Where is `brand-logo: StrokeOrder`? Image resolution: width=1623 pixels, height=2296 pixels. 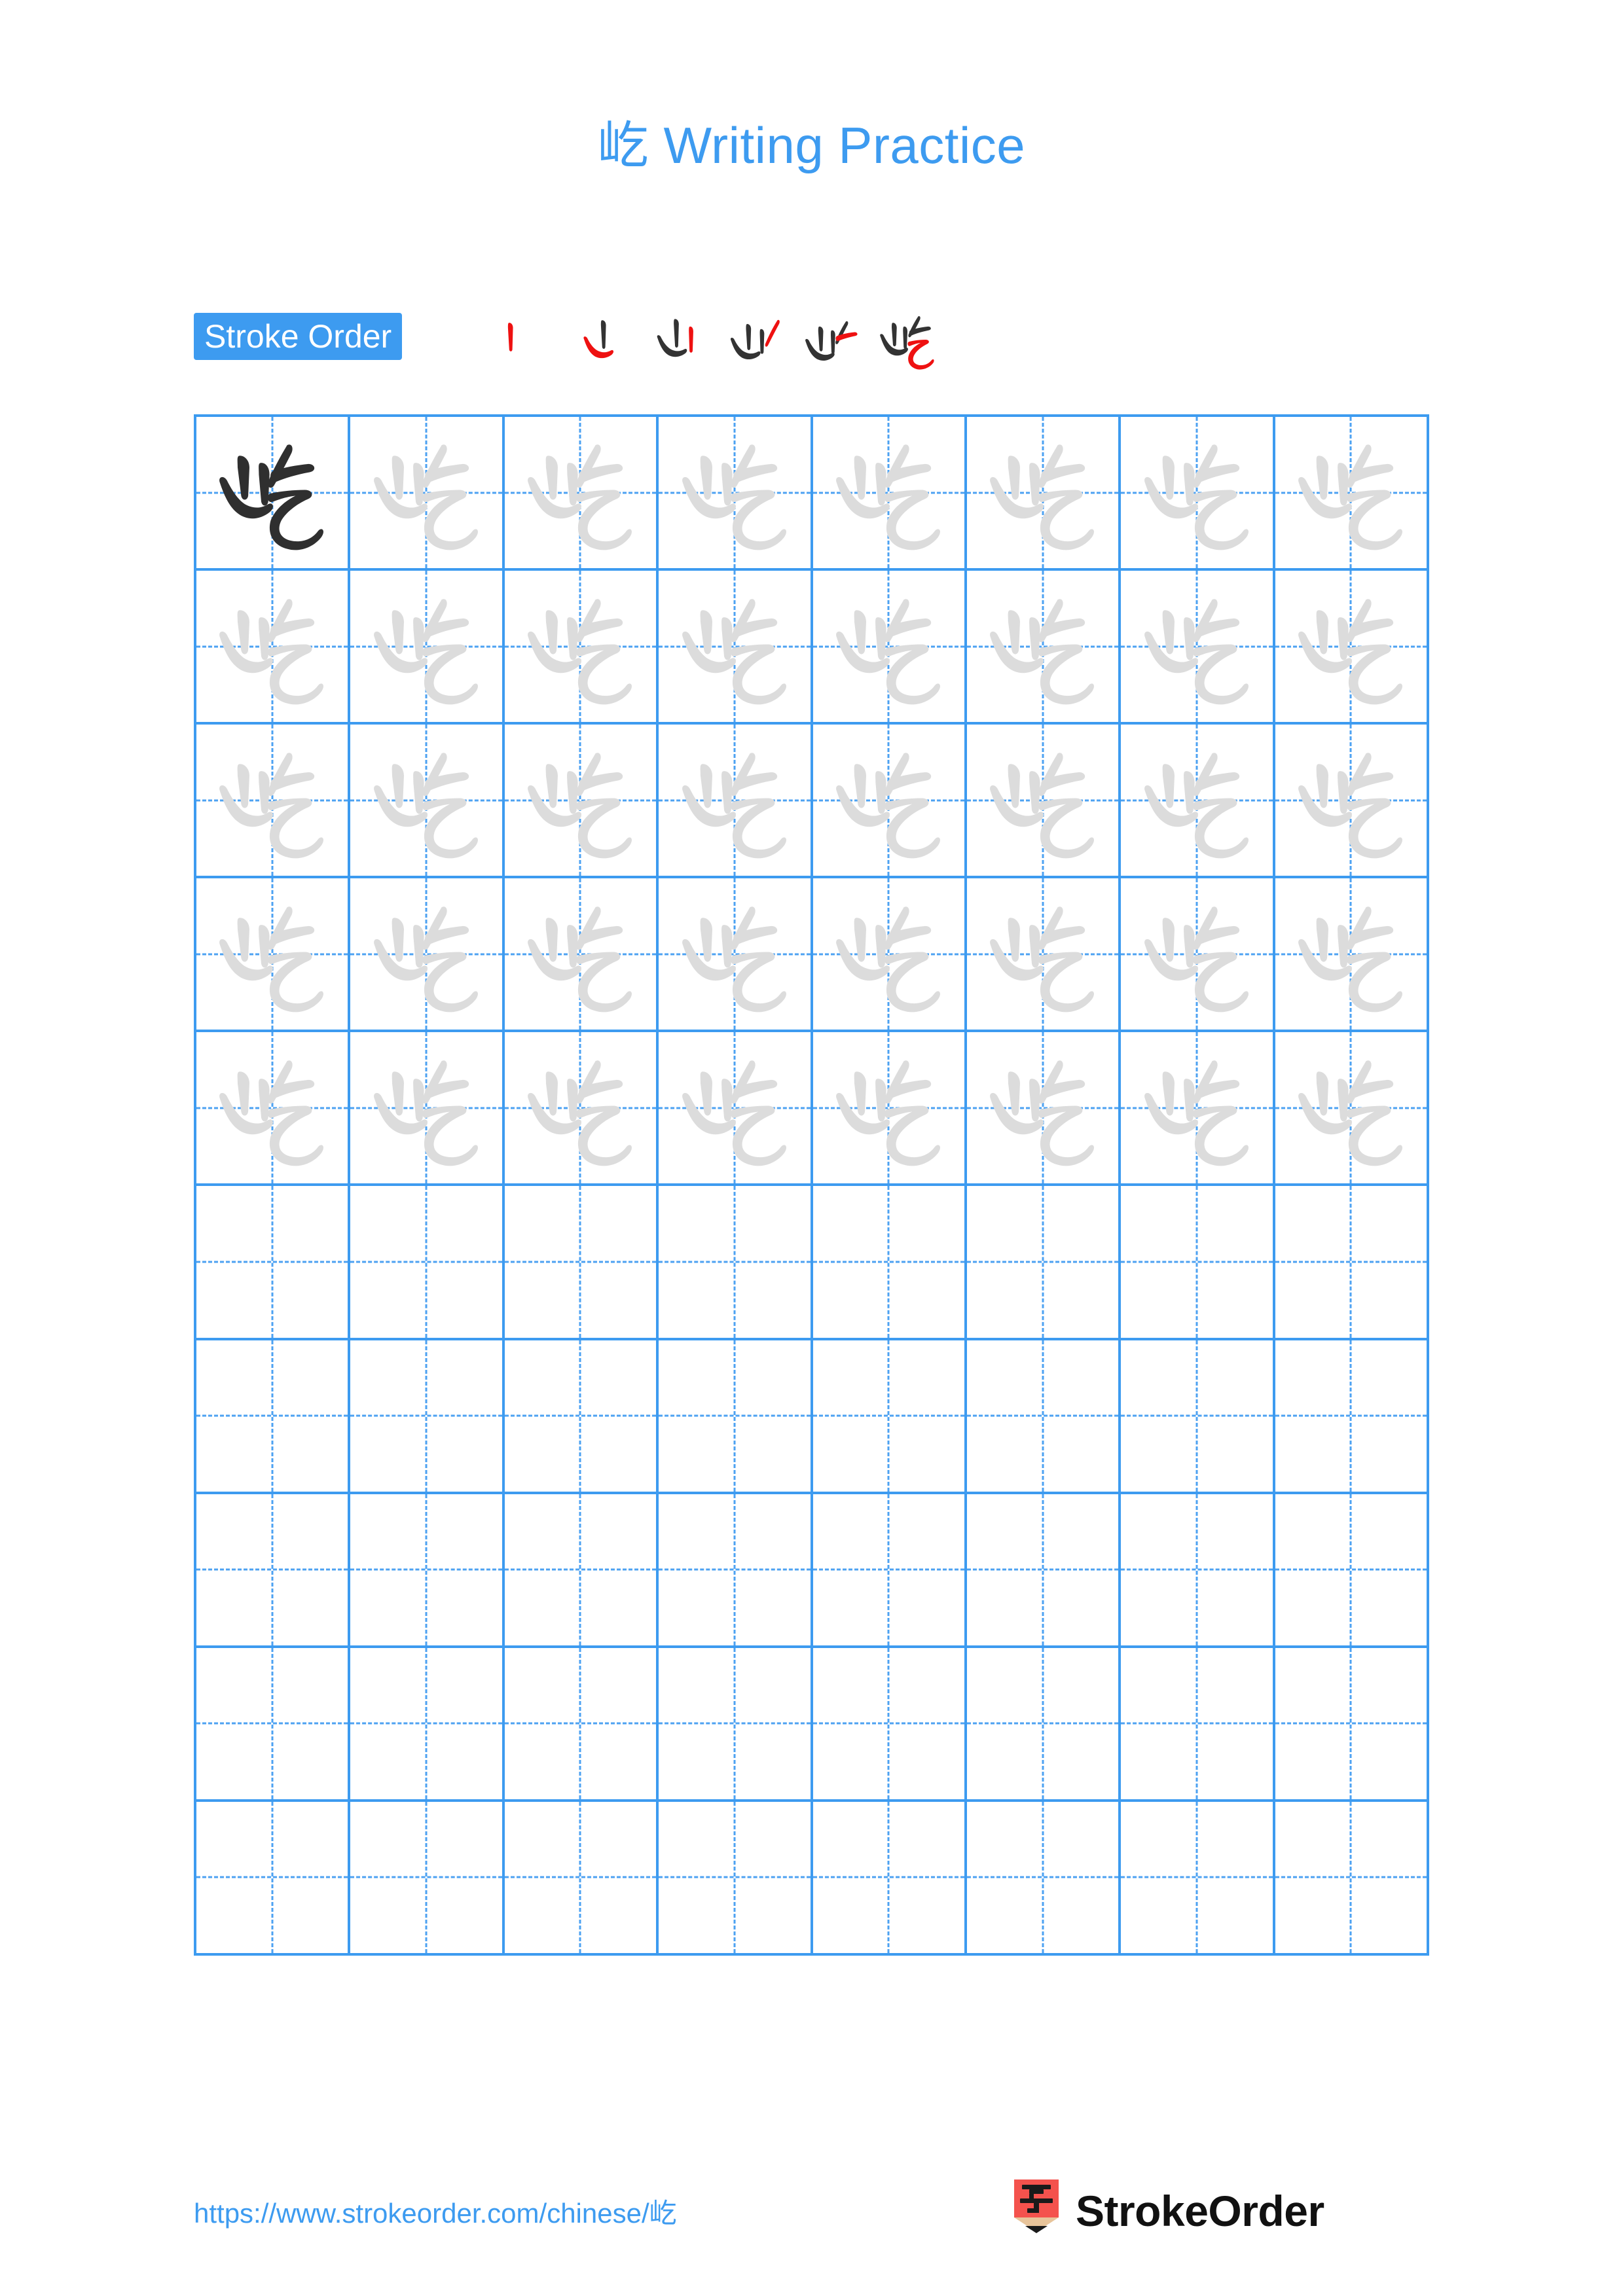
brand-logo: StrokeOrder is located at coordinates (1168, 2210).